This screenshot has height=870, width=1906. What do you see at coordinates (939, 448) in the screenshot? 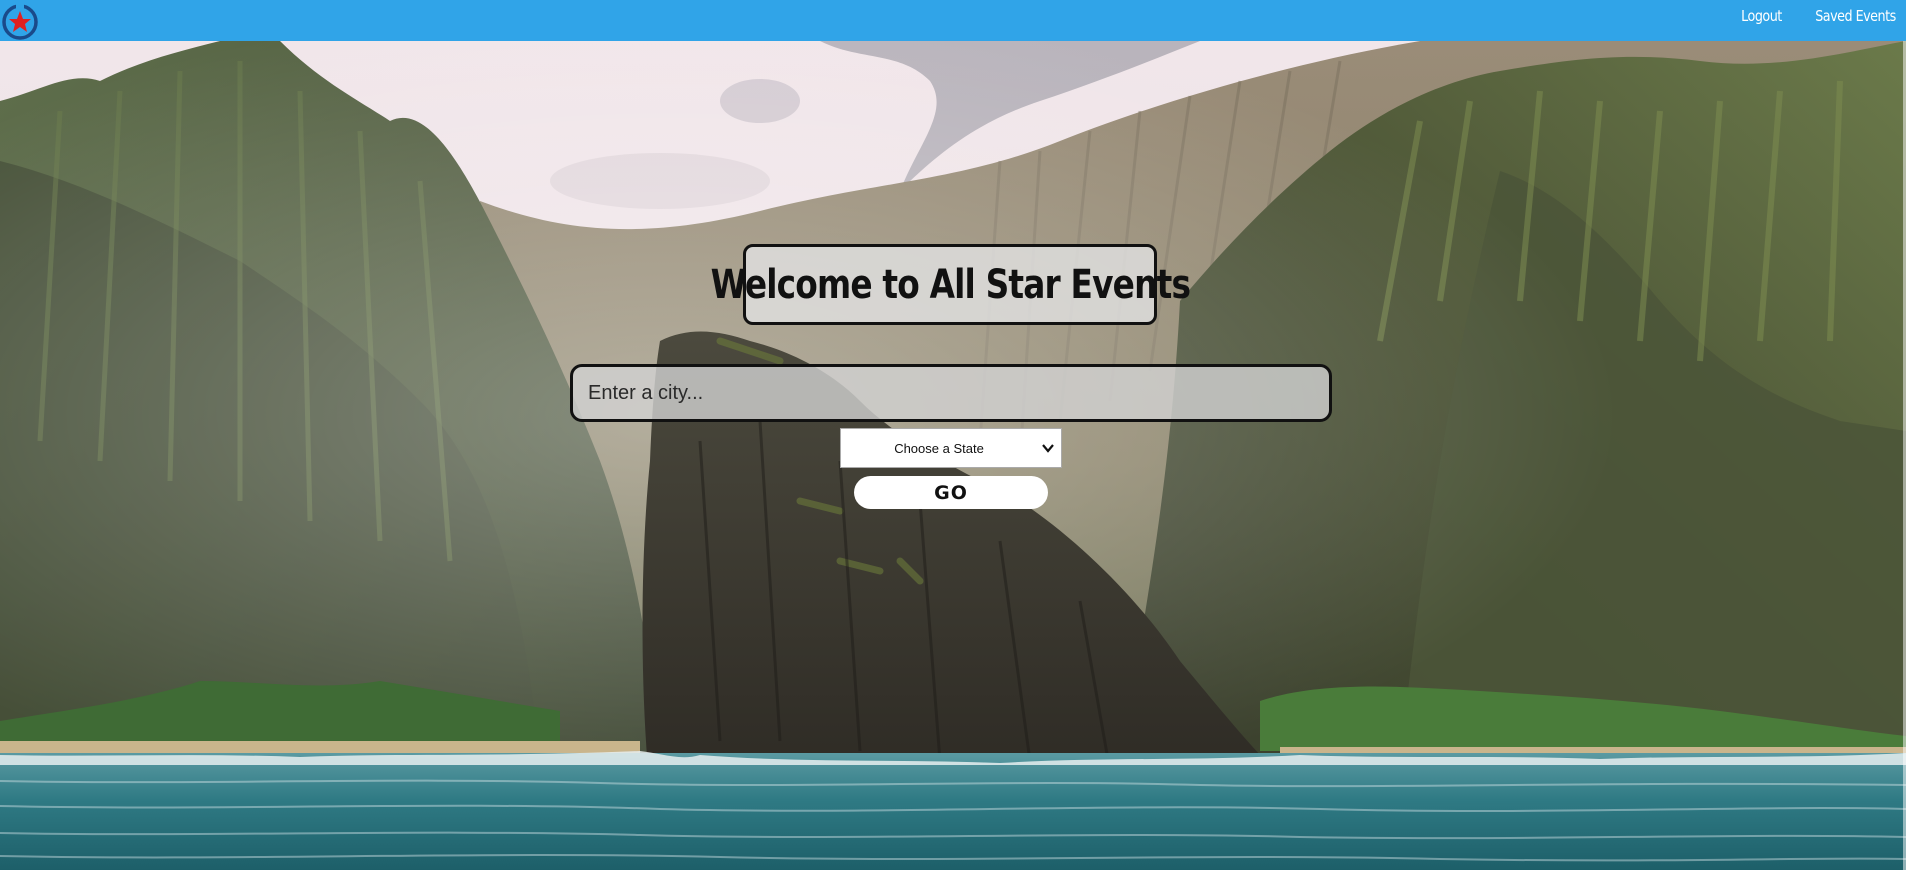
I see `state-select-value: Choose a State` at bounding box center [939, 448].